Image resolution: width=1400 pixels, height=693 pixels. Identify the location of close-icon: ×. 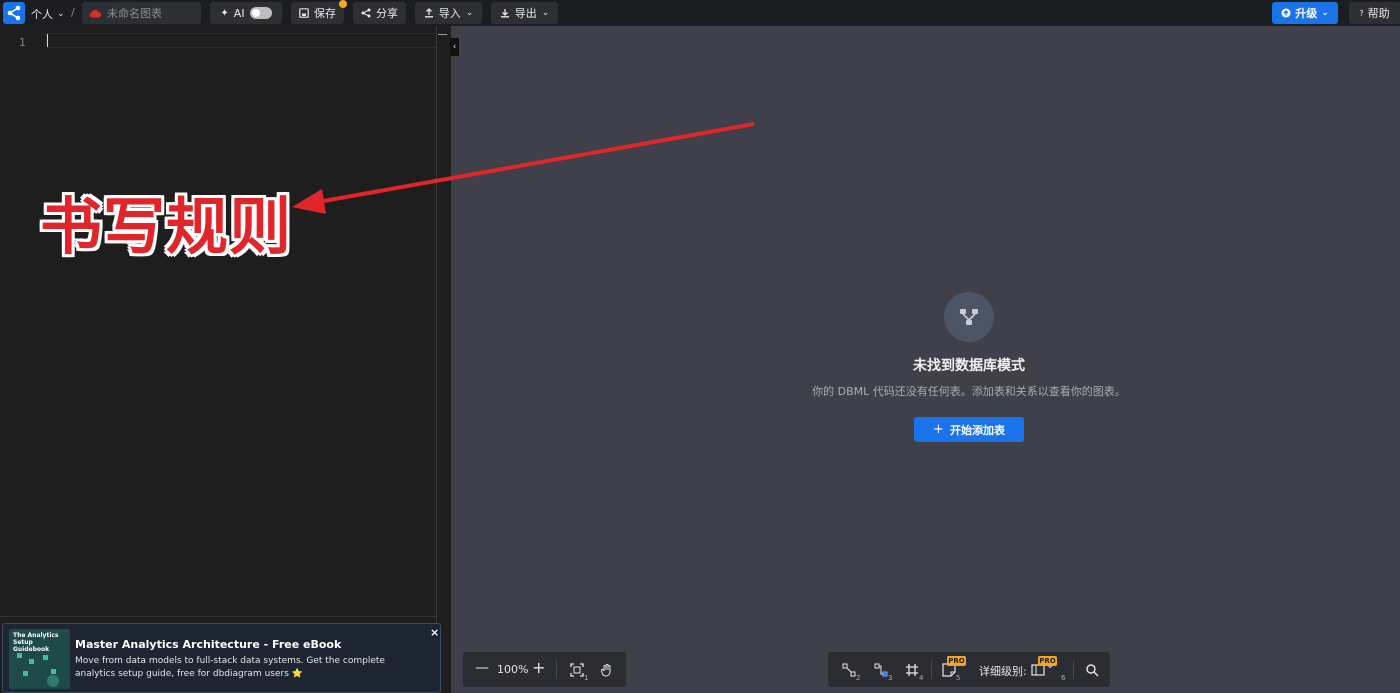
(434, 632).